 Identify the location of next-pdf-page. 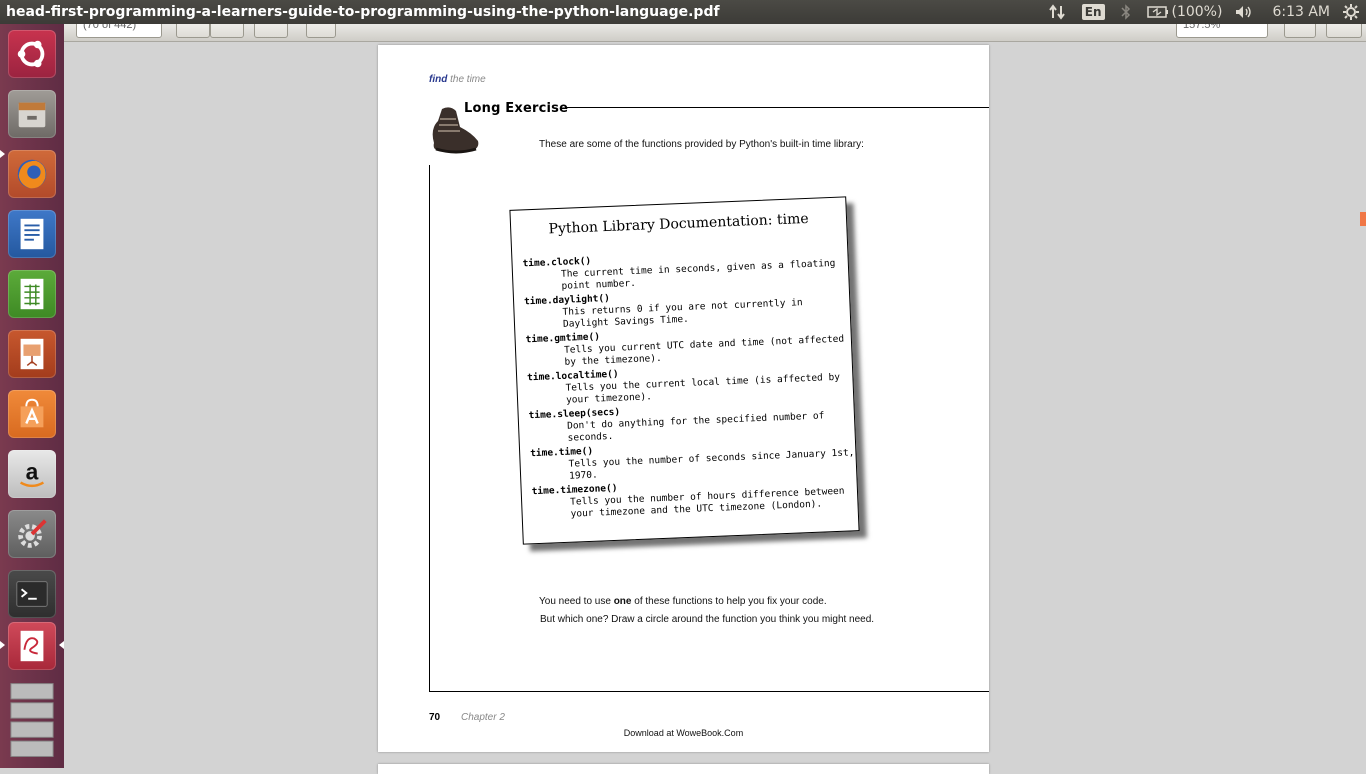
(683, 769).